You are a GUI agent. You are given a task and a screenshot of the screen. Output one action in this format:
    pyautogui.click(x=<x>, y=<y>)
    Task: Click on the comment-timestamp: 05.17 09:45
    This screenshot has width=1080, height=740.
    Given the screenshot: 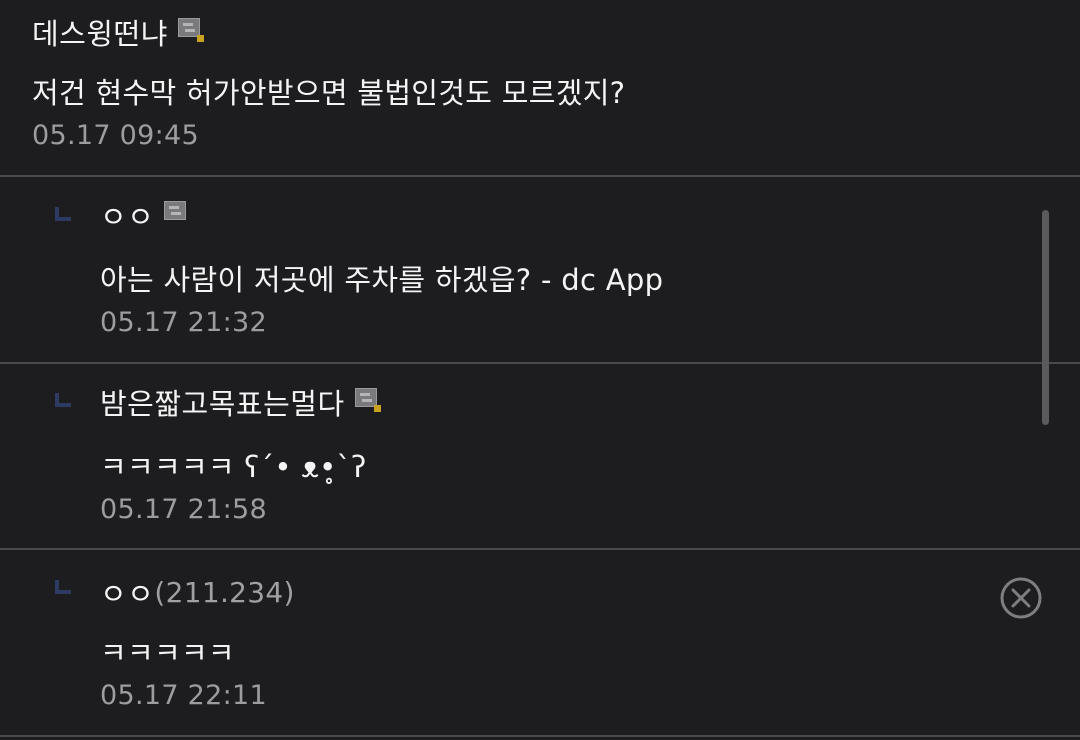 What is the action you would take?
    pyautogui.click(x=115, y=135)
    